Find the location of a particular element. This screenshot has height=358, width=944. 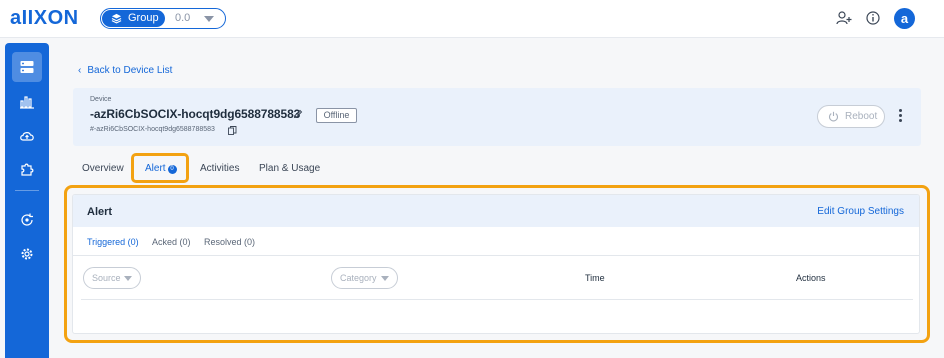

sidebar-item-settings is located at coordinates (27, 254).